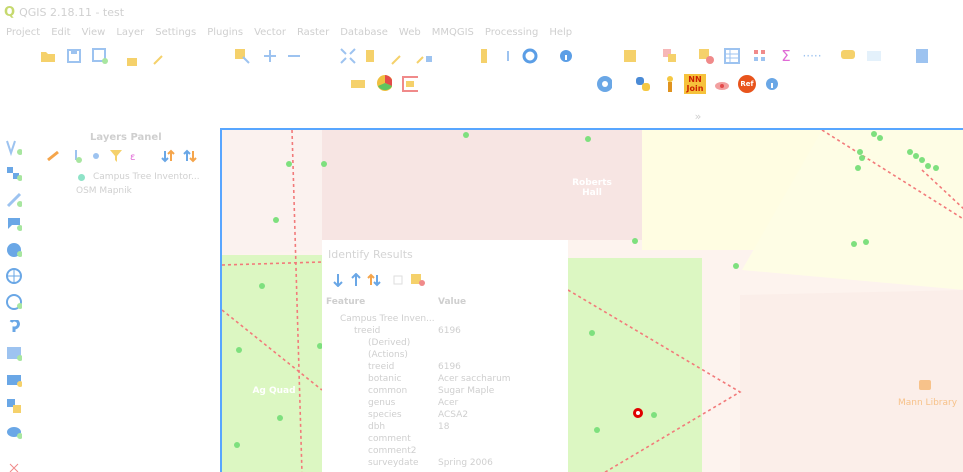  I want to click on refresh-icon, so click(530, 56).